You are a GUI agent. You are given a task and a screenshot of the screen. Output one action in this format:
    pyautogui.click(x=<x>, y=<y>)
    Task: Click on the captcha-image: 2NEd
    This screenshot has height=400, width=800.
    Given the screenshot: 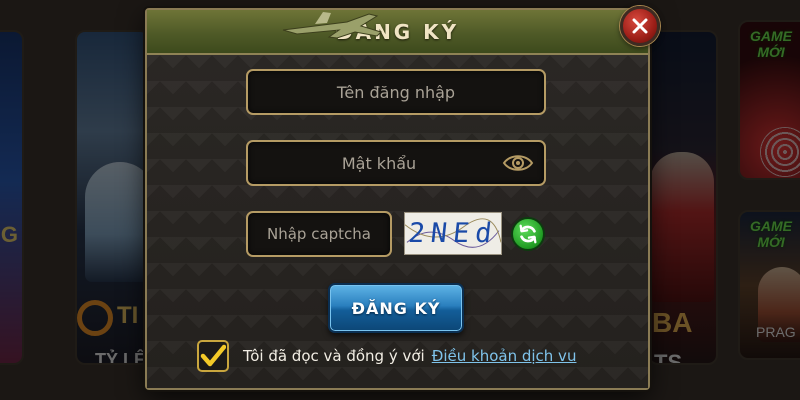 What is the action you would take?
    pyautogui.click(x=453, y=233)
    